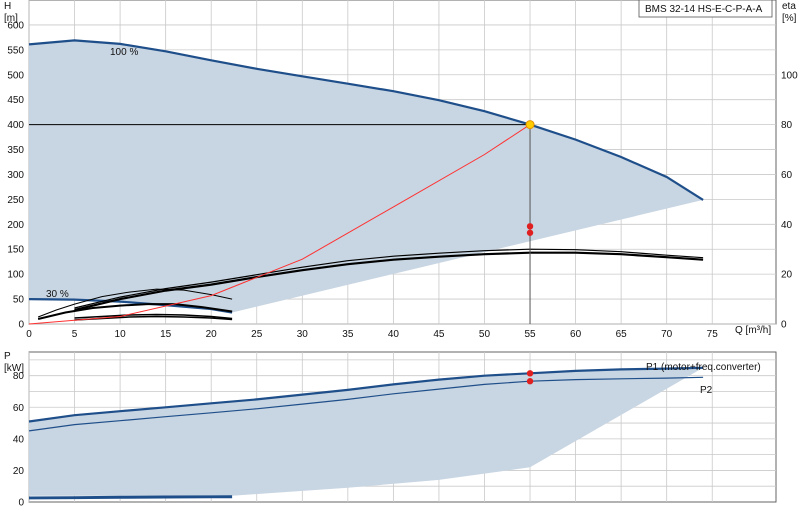 The width and height of the screenshot is (800, 520). I want to click on p2-duty-point, so click(530, 381).